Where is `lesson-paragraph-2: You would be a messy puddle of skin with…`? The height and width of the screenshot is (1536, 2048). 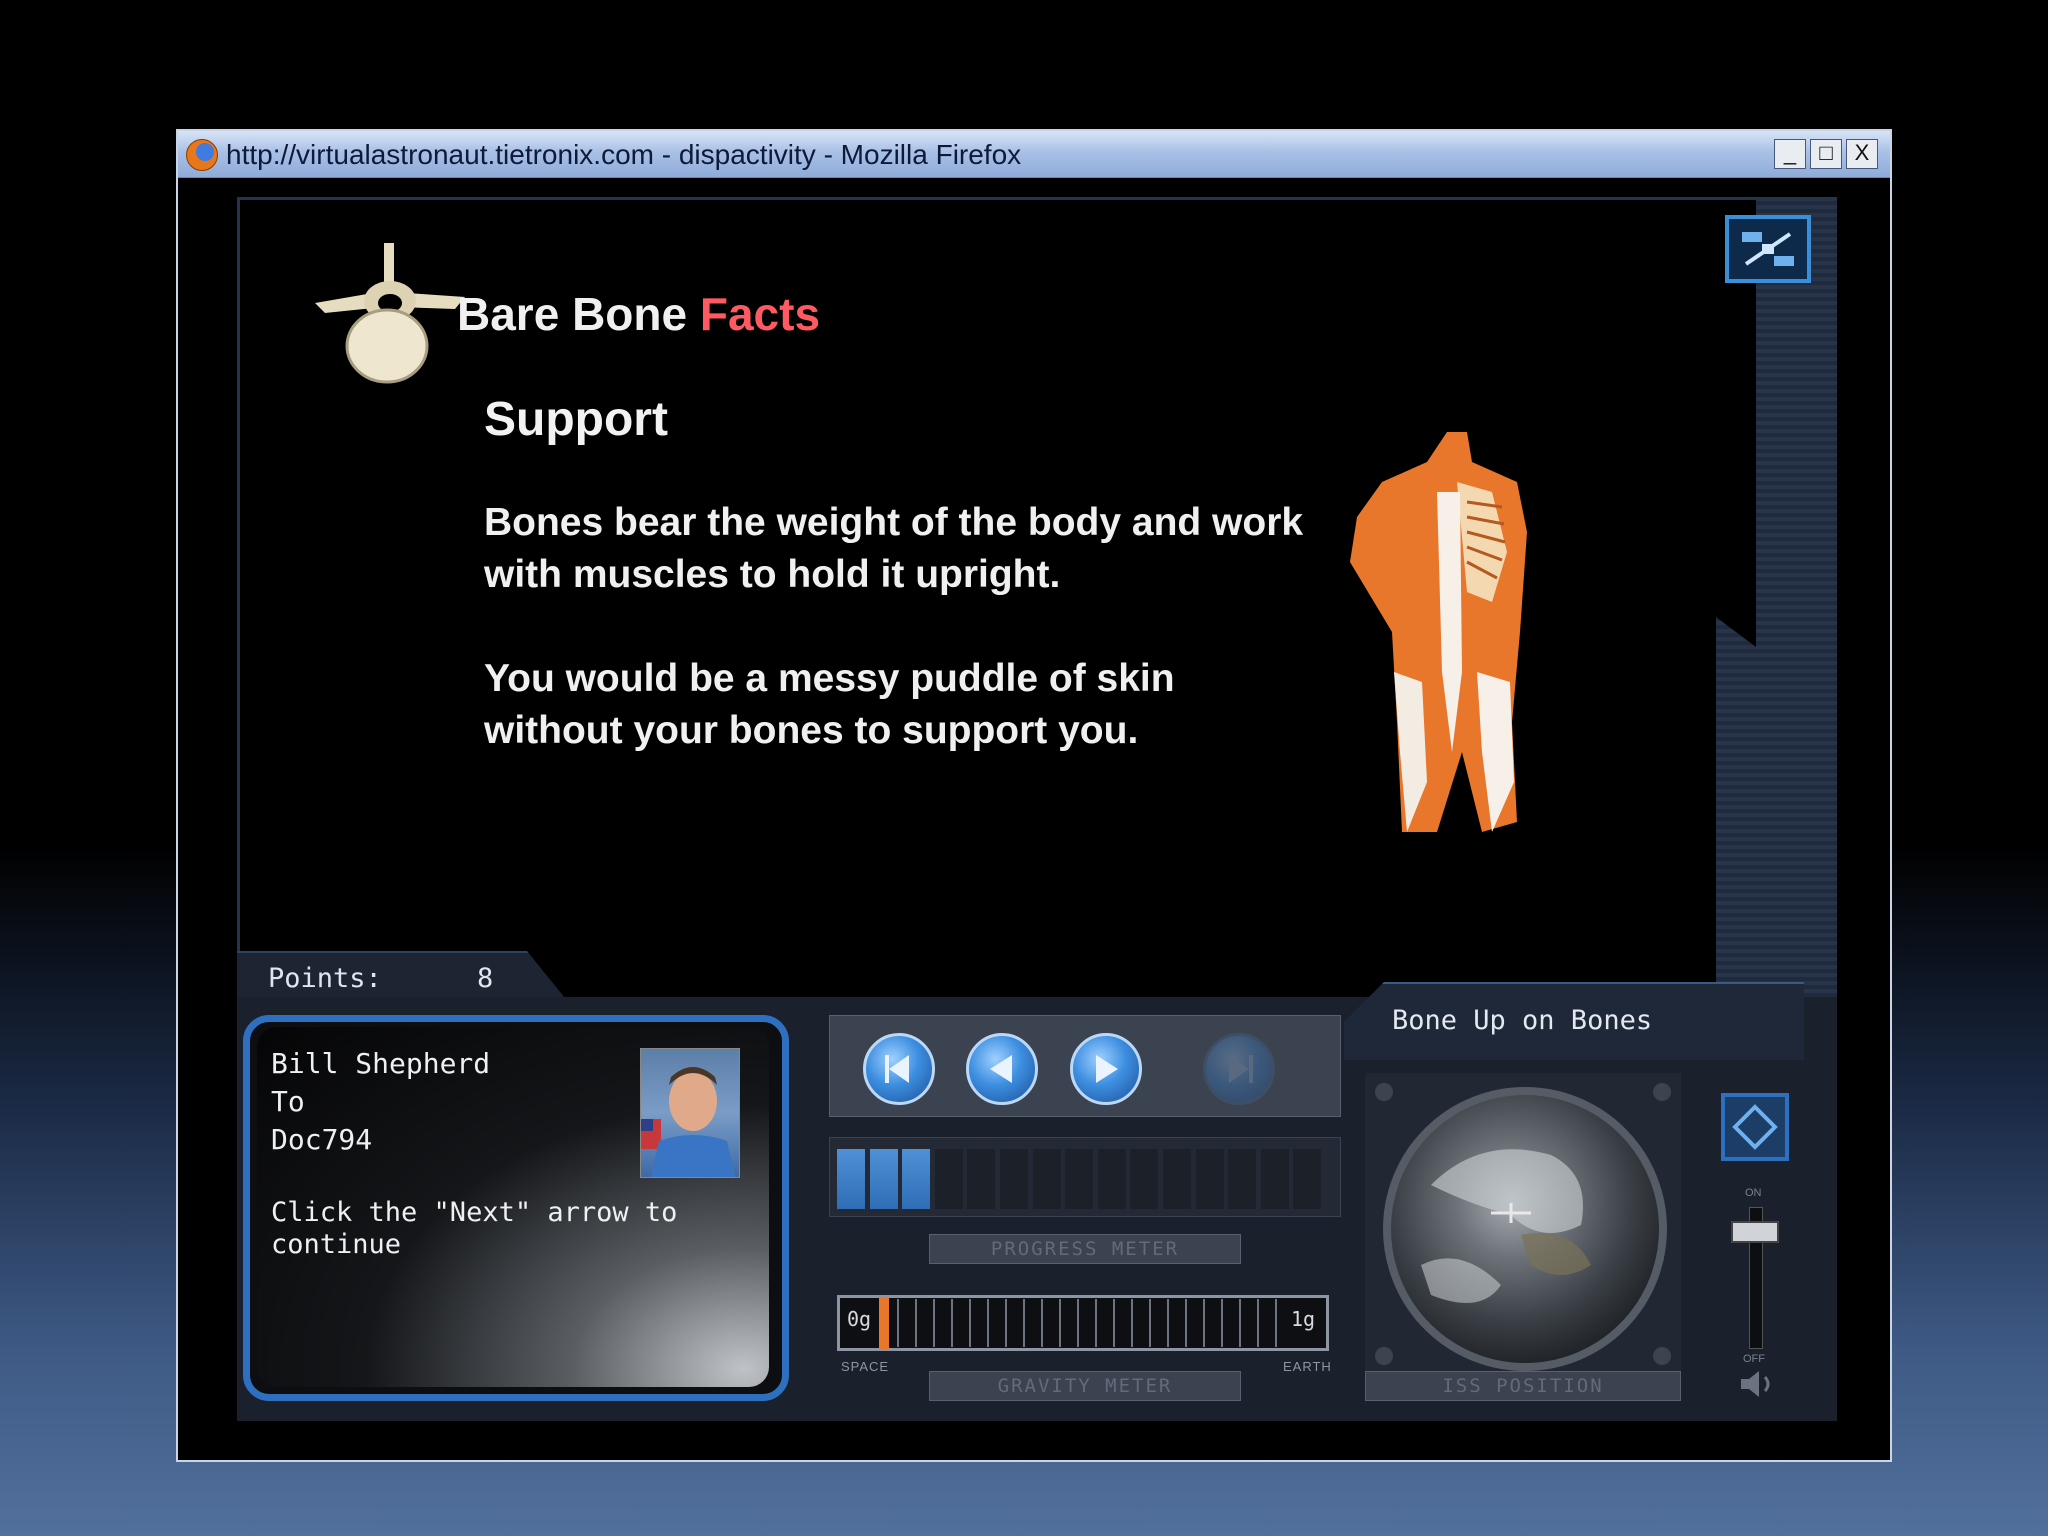
lesson-paragraph-2: You would be a messy puddle of skin with… is located at coordinates (829, 704).